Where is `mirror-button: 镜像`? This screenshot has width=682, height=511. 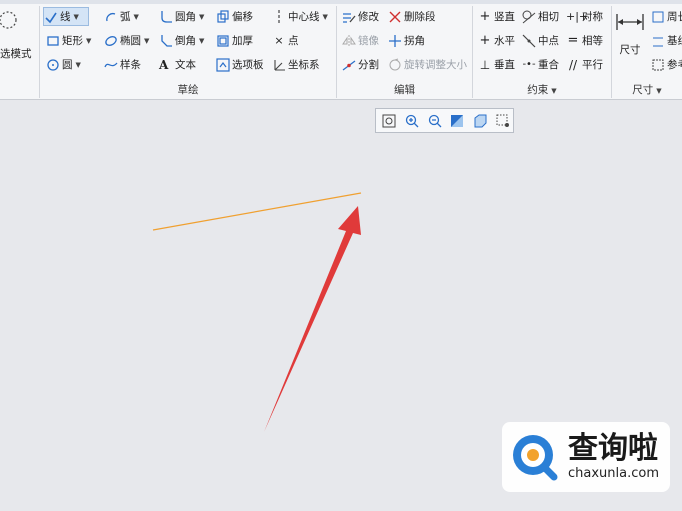
mirror-button: 镜像 is located at coordinates (360, 40).